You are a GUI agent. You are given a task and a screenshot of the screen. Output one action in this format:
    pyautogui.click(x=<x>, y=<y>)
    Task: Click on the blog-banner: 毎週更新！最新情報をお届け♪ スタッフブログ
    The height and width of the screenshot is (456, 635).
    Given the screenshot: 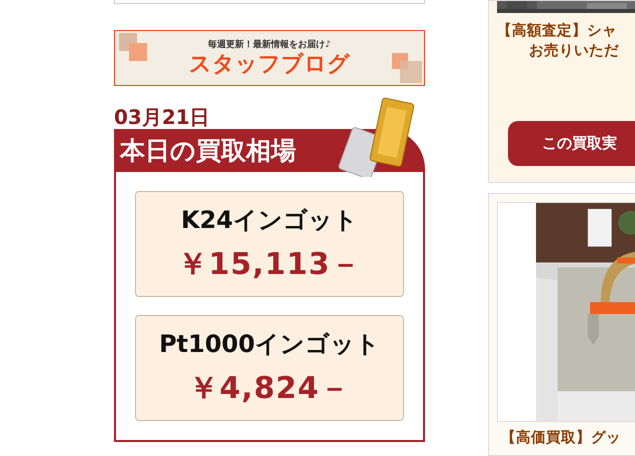 What is the action you would take?
    pyautogui.click(x=269, y=58)
    